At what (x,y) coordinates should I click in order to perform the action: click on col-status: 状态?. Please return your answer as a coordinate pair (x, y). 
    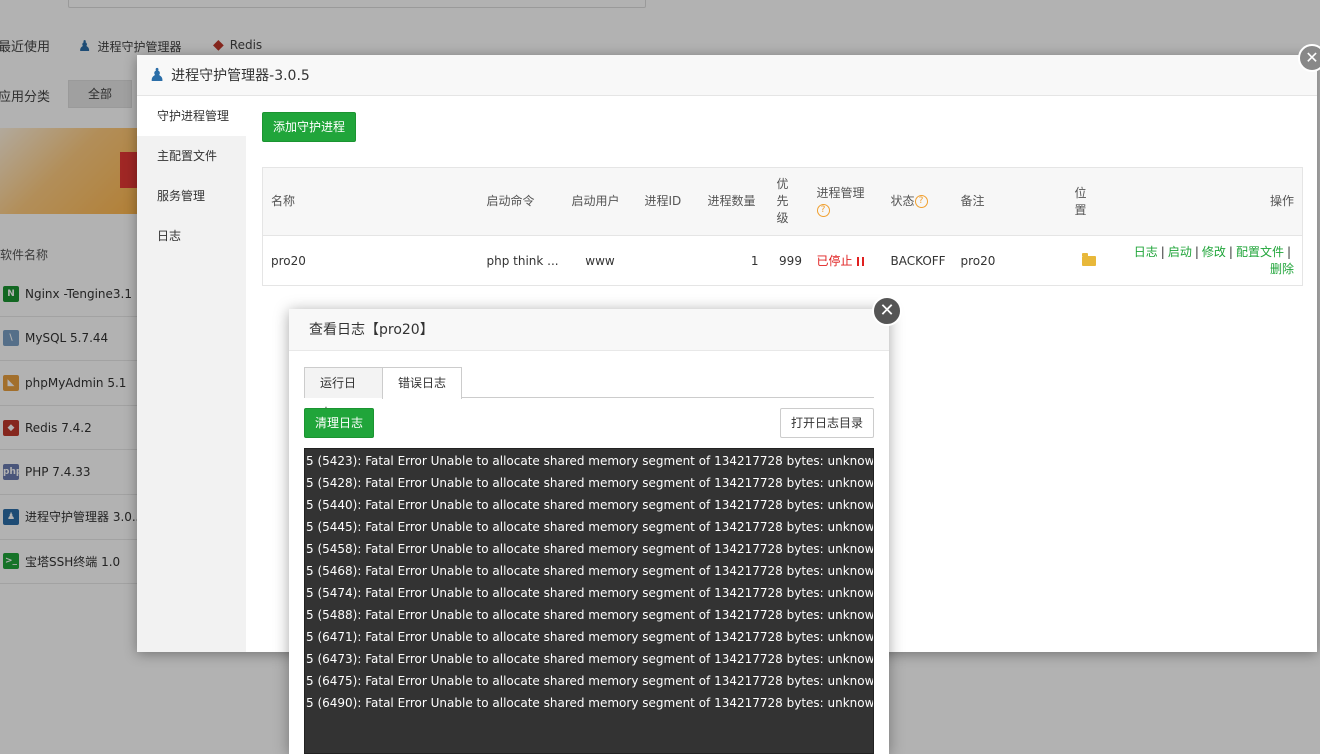
    Looking at the image, I should click on (917, 201).